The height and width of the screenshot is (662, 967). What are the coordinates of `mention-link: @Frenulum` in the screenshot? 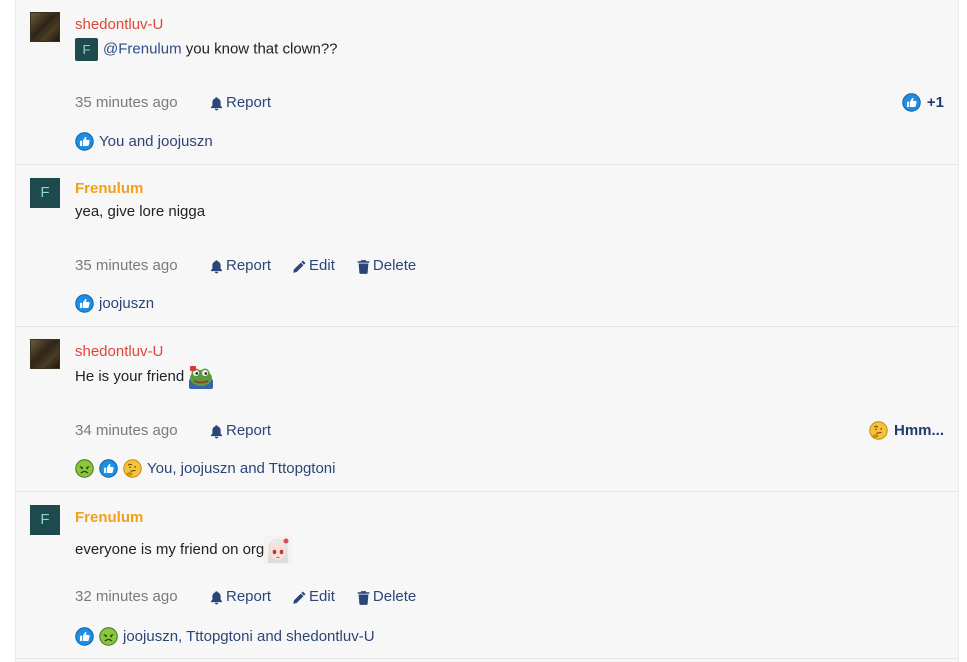 It's located at (142, 48).